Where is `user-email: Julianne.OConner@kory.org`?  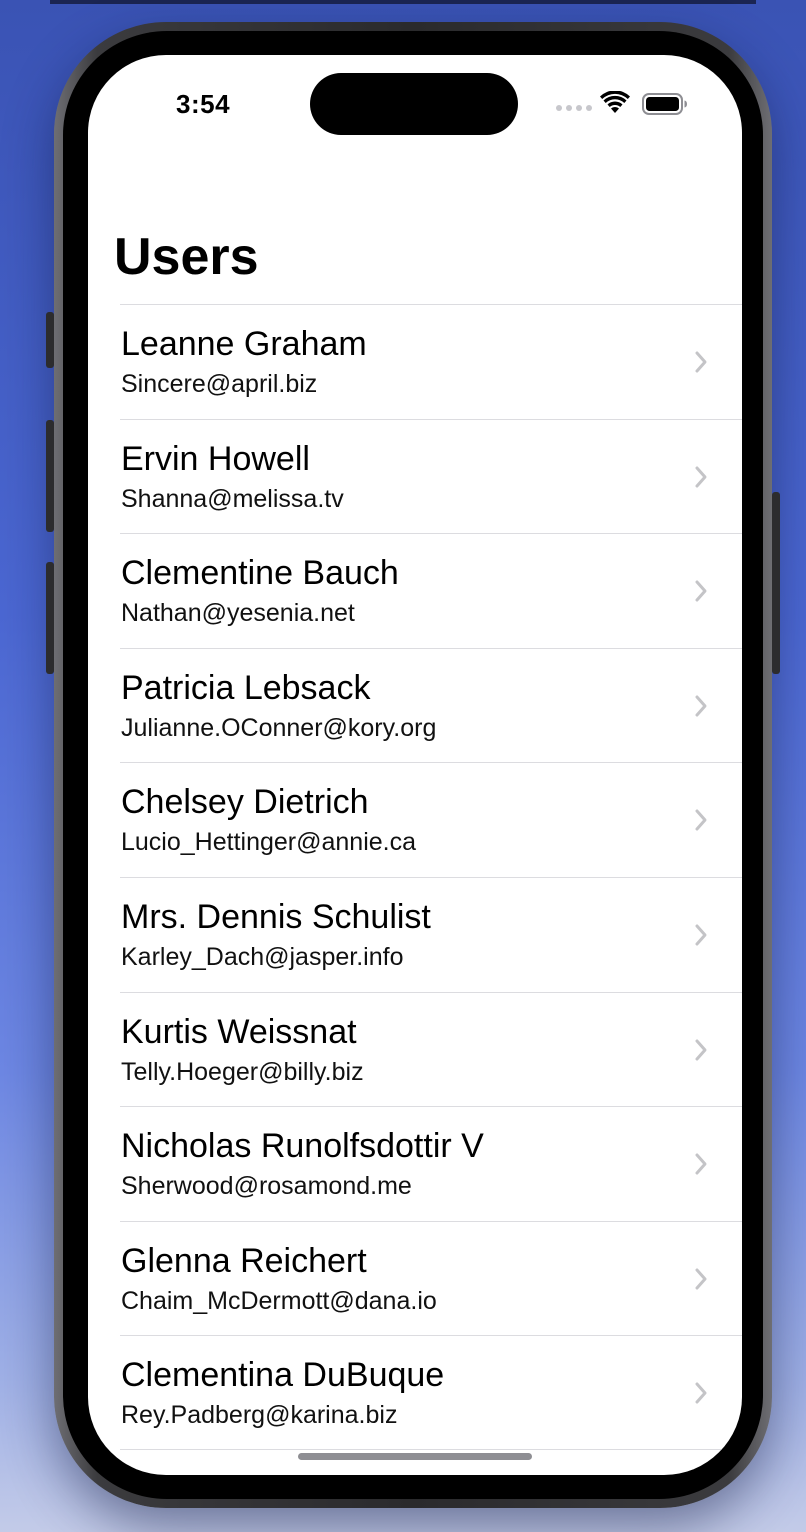 user-email: Julianne.OConner@kory.org is located at coordinates (279, 727).